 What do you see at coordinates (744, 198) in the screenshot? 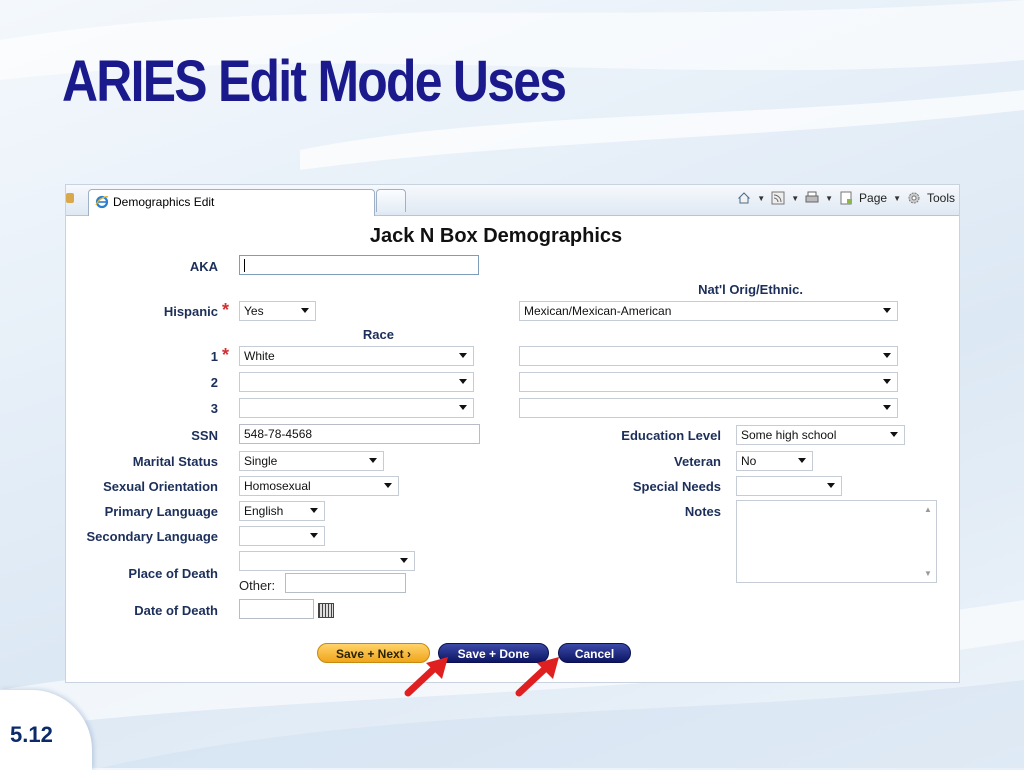
I see `home-icon` at bounding box center [744, 198].